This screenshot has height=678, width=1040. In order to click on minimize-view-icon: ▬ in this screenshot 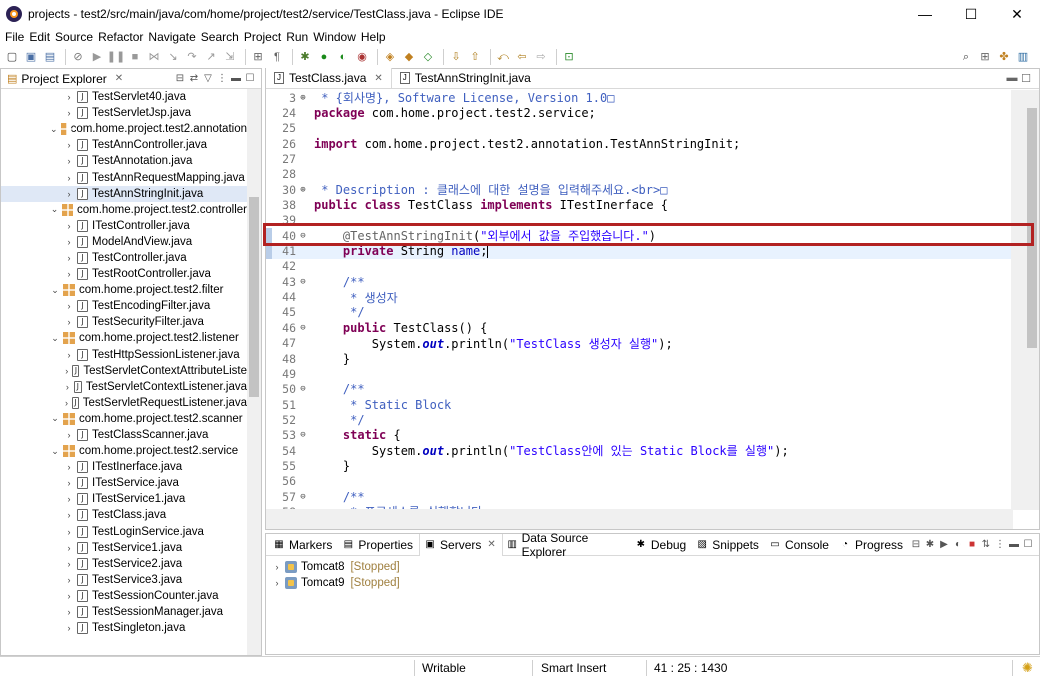, I will do `click(1014, 544)`.